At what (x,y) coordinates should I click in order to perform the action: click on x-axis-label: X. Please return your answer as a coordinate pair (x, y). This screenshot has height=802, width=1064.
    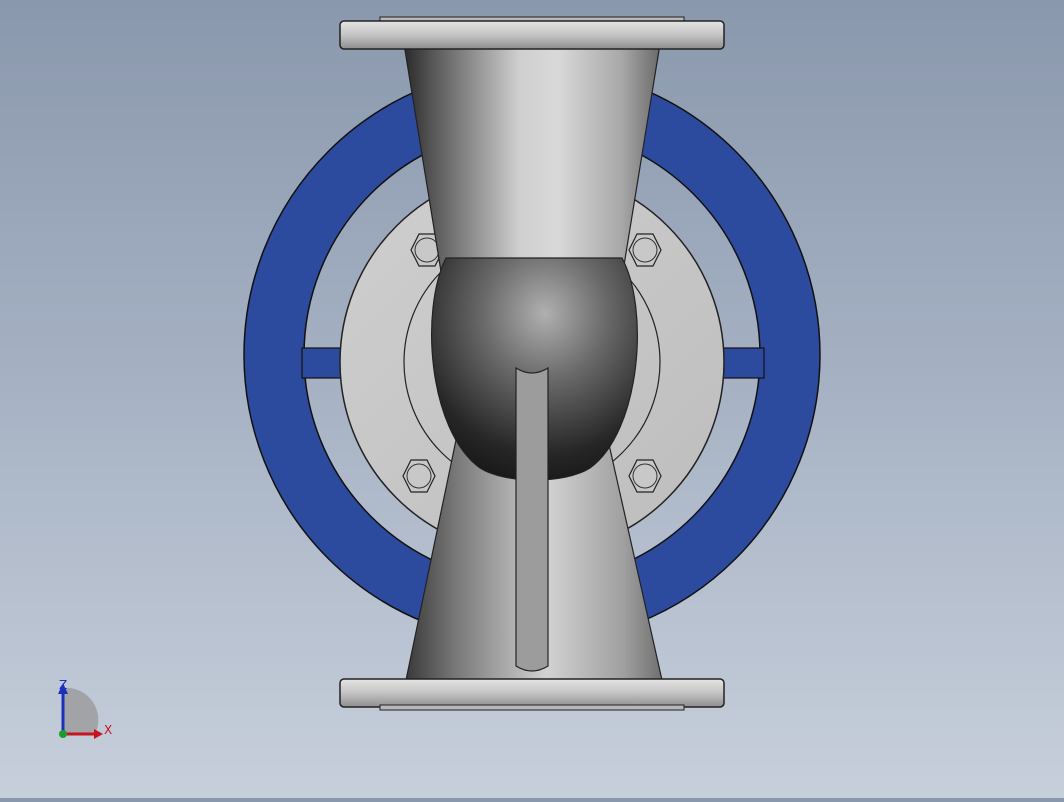
    Looking at the image, I should click on (108, 730).